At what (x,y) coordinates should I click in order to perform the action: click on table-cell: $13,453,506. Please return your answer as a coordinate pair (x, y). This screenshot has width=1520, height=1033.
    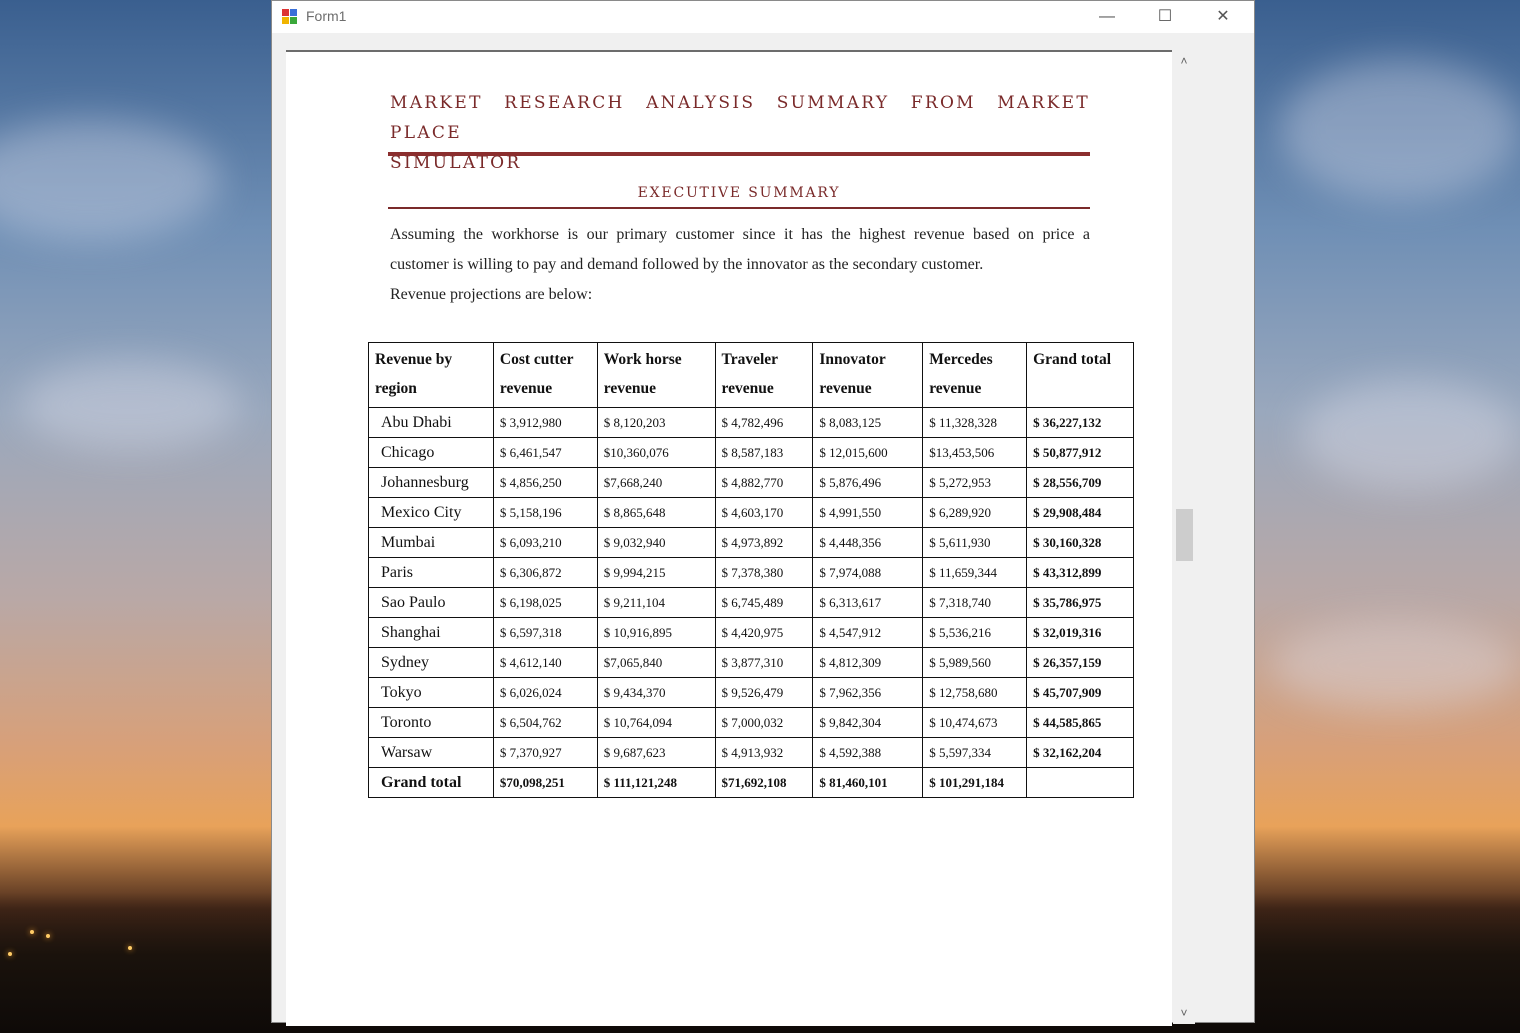
    Looking at the image, I should click on (975, 452).